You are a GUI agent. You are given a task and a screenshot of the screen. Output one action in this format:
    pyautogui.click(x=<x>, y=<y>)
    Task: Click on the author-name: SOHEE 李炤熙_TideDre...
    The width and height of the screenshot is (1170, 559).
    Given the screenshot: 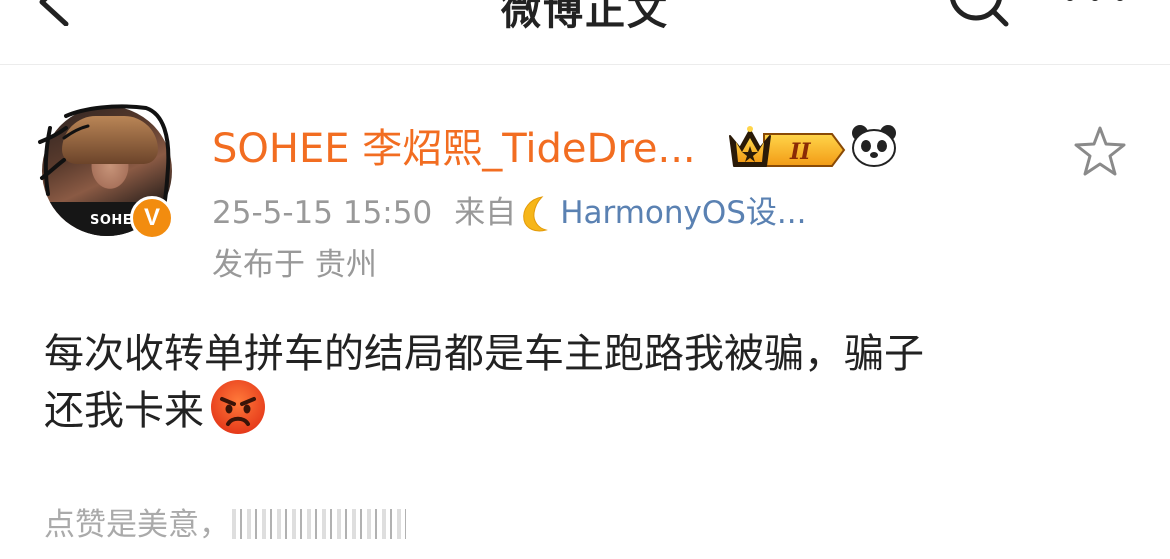 What is the action you would take?
    pyautogui.click(x=454, y=149)
    